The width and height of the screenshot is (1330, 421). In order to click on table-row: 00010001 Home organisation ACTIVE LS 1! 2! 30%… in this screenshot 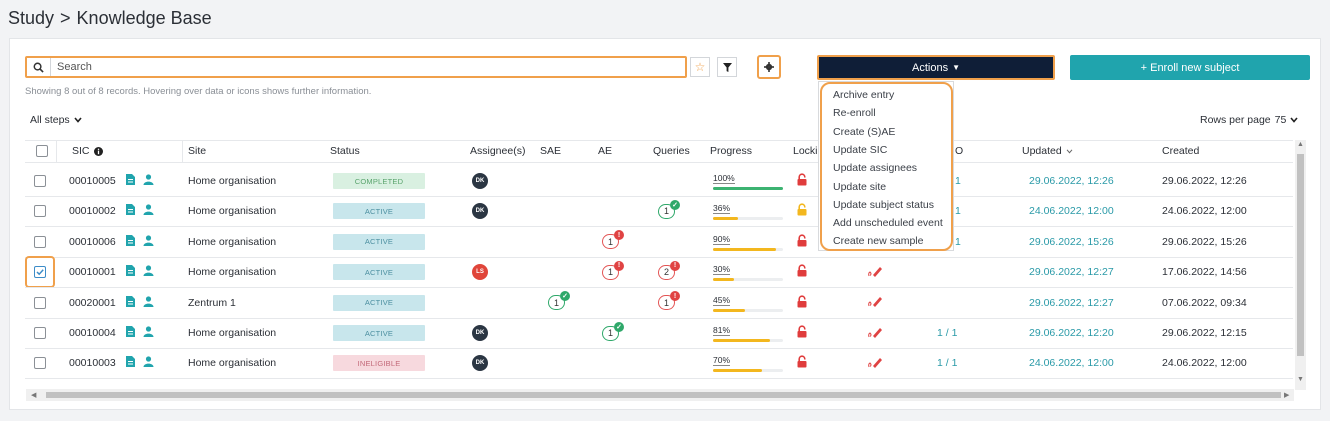, I will do `click(659, 272)`.